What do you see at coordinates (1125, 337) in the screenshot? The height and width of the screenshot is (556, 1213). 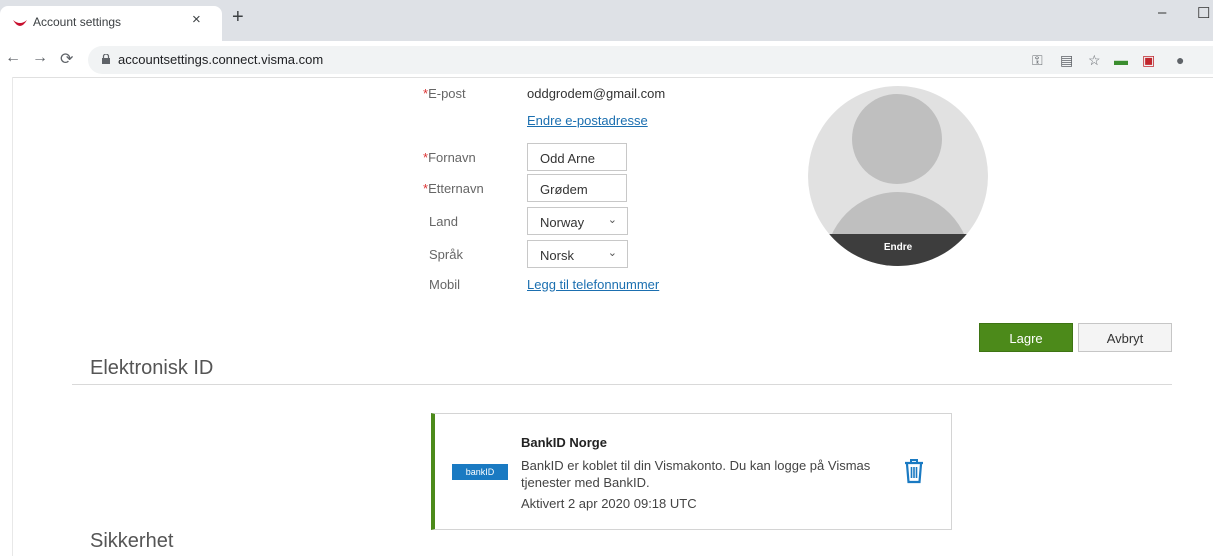 I see `cancel-button: Avbryt` at bounding box center [1125, 337].